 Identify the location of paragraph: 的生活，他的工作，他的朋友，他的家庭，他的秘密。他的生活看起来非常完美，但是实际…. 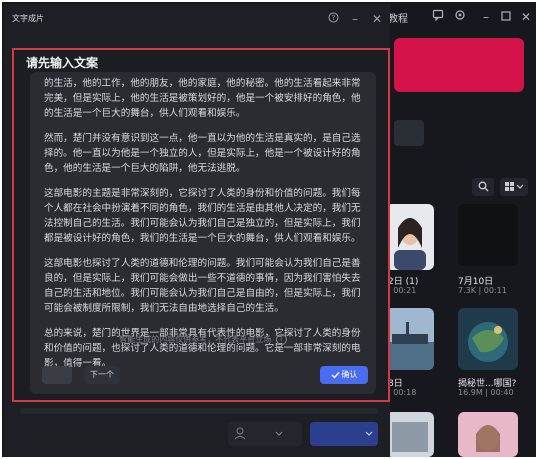
(202, 98).